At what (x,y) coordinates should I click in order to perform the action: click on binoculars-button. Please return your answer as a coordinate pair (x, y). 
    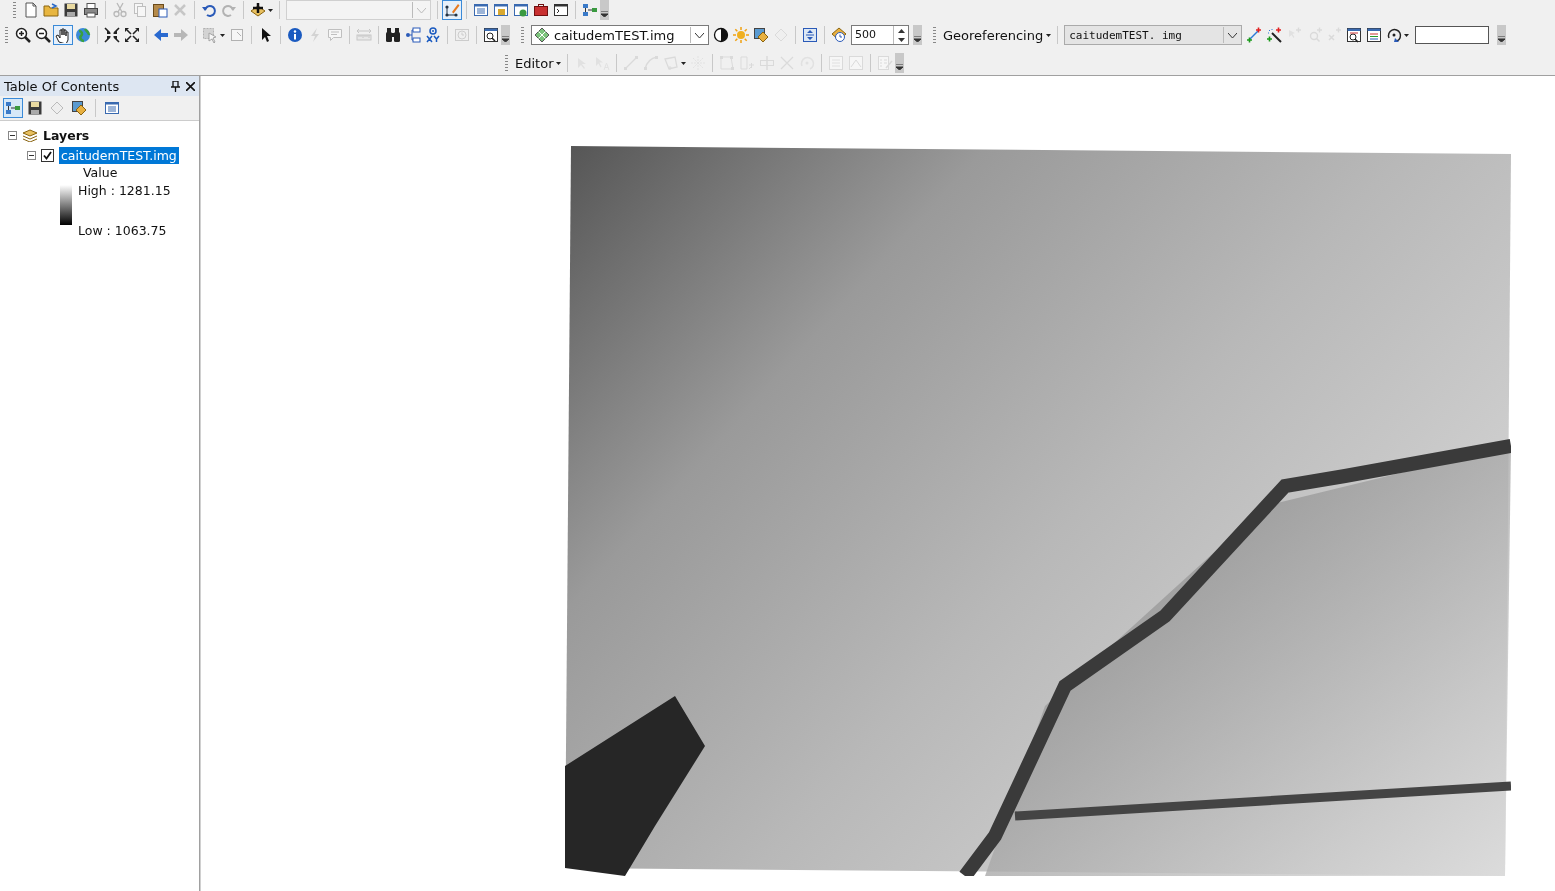
    Looking at the image, I should click on (393, 35).